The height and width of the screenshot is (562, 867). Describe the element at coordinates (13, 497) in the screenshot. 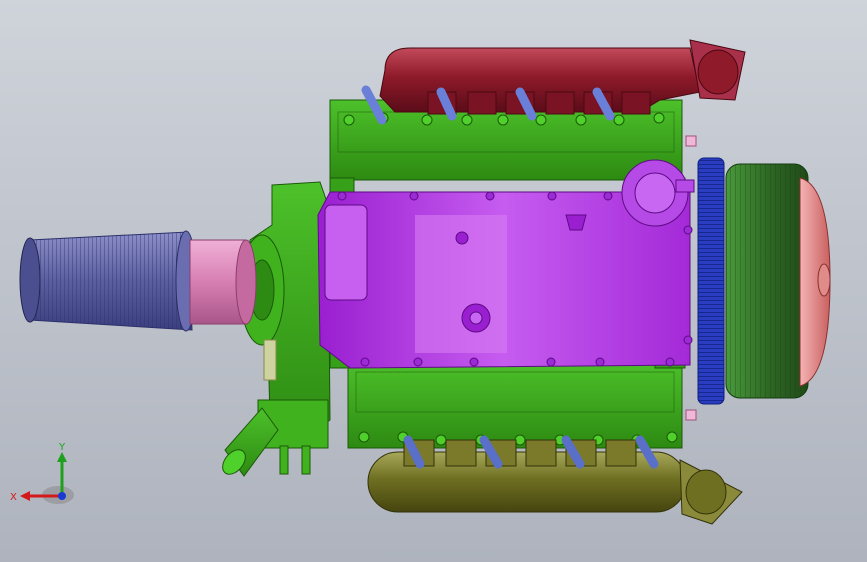

I see `x-axis-label: X` at that location.